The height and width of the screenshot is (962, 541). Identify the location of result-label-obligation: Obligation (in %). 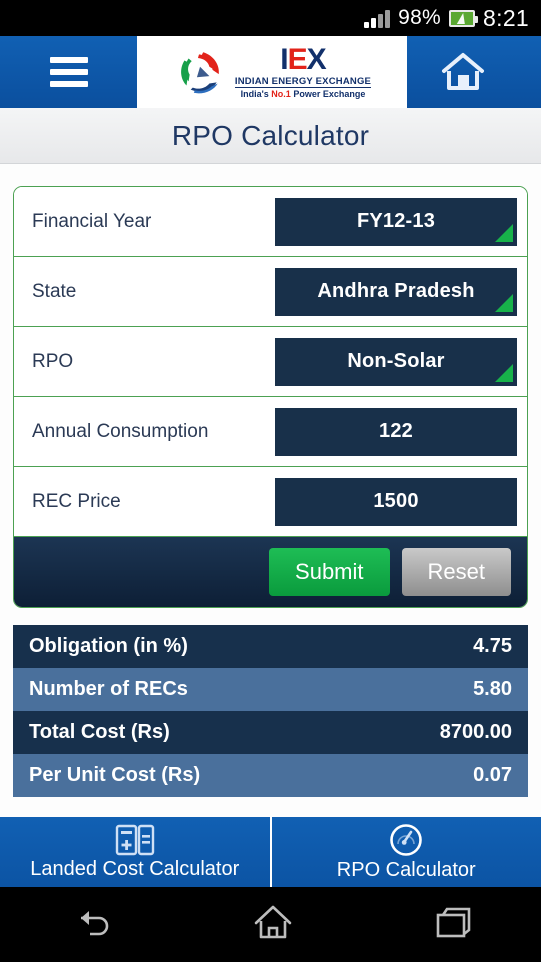
(108, 646).